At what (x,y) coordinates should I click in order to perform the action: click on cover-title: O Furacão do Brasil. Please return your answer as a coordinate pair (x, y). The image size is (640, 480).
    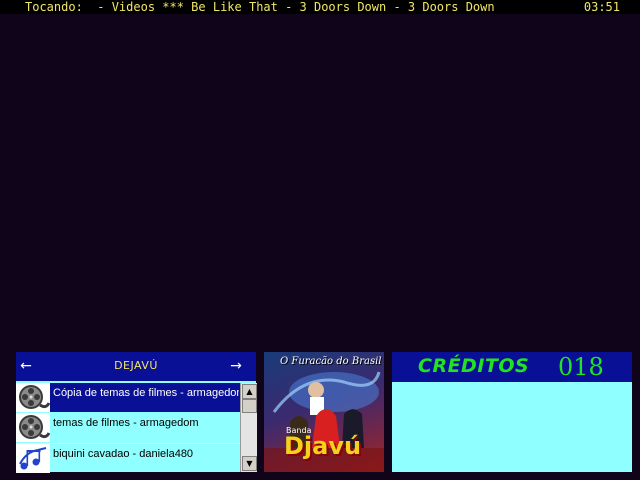
    Looking at the image, I should click on (331, 361).